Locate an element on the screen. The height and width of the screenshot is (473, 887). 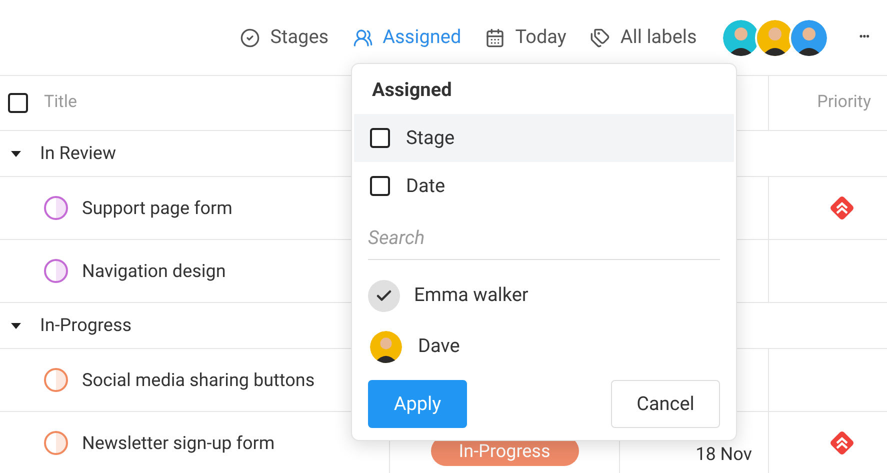
task-title: Newsletter sign-up form is located at coordinates (178, 444).